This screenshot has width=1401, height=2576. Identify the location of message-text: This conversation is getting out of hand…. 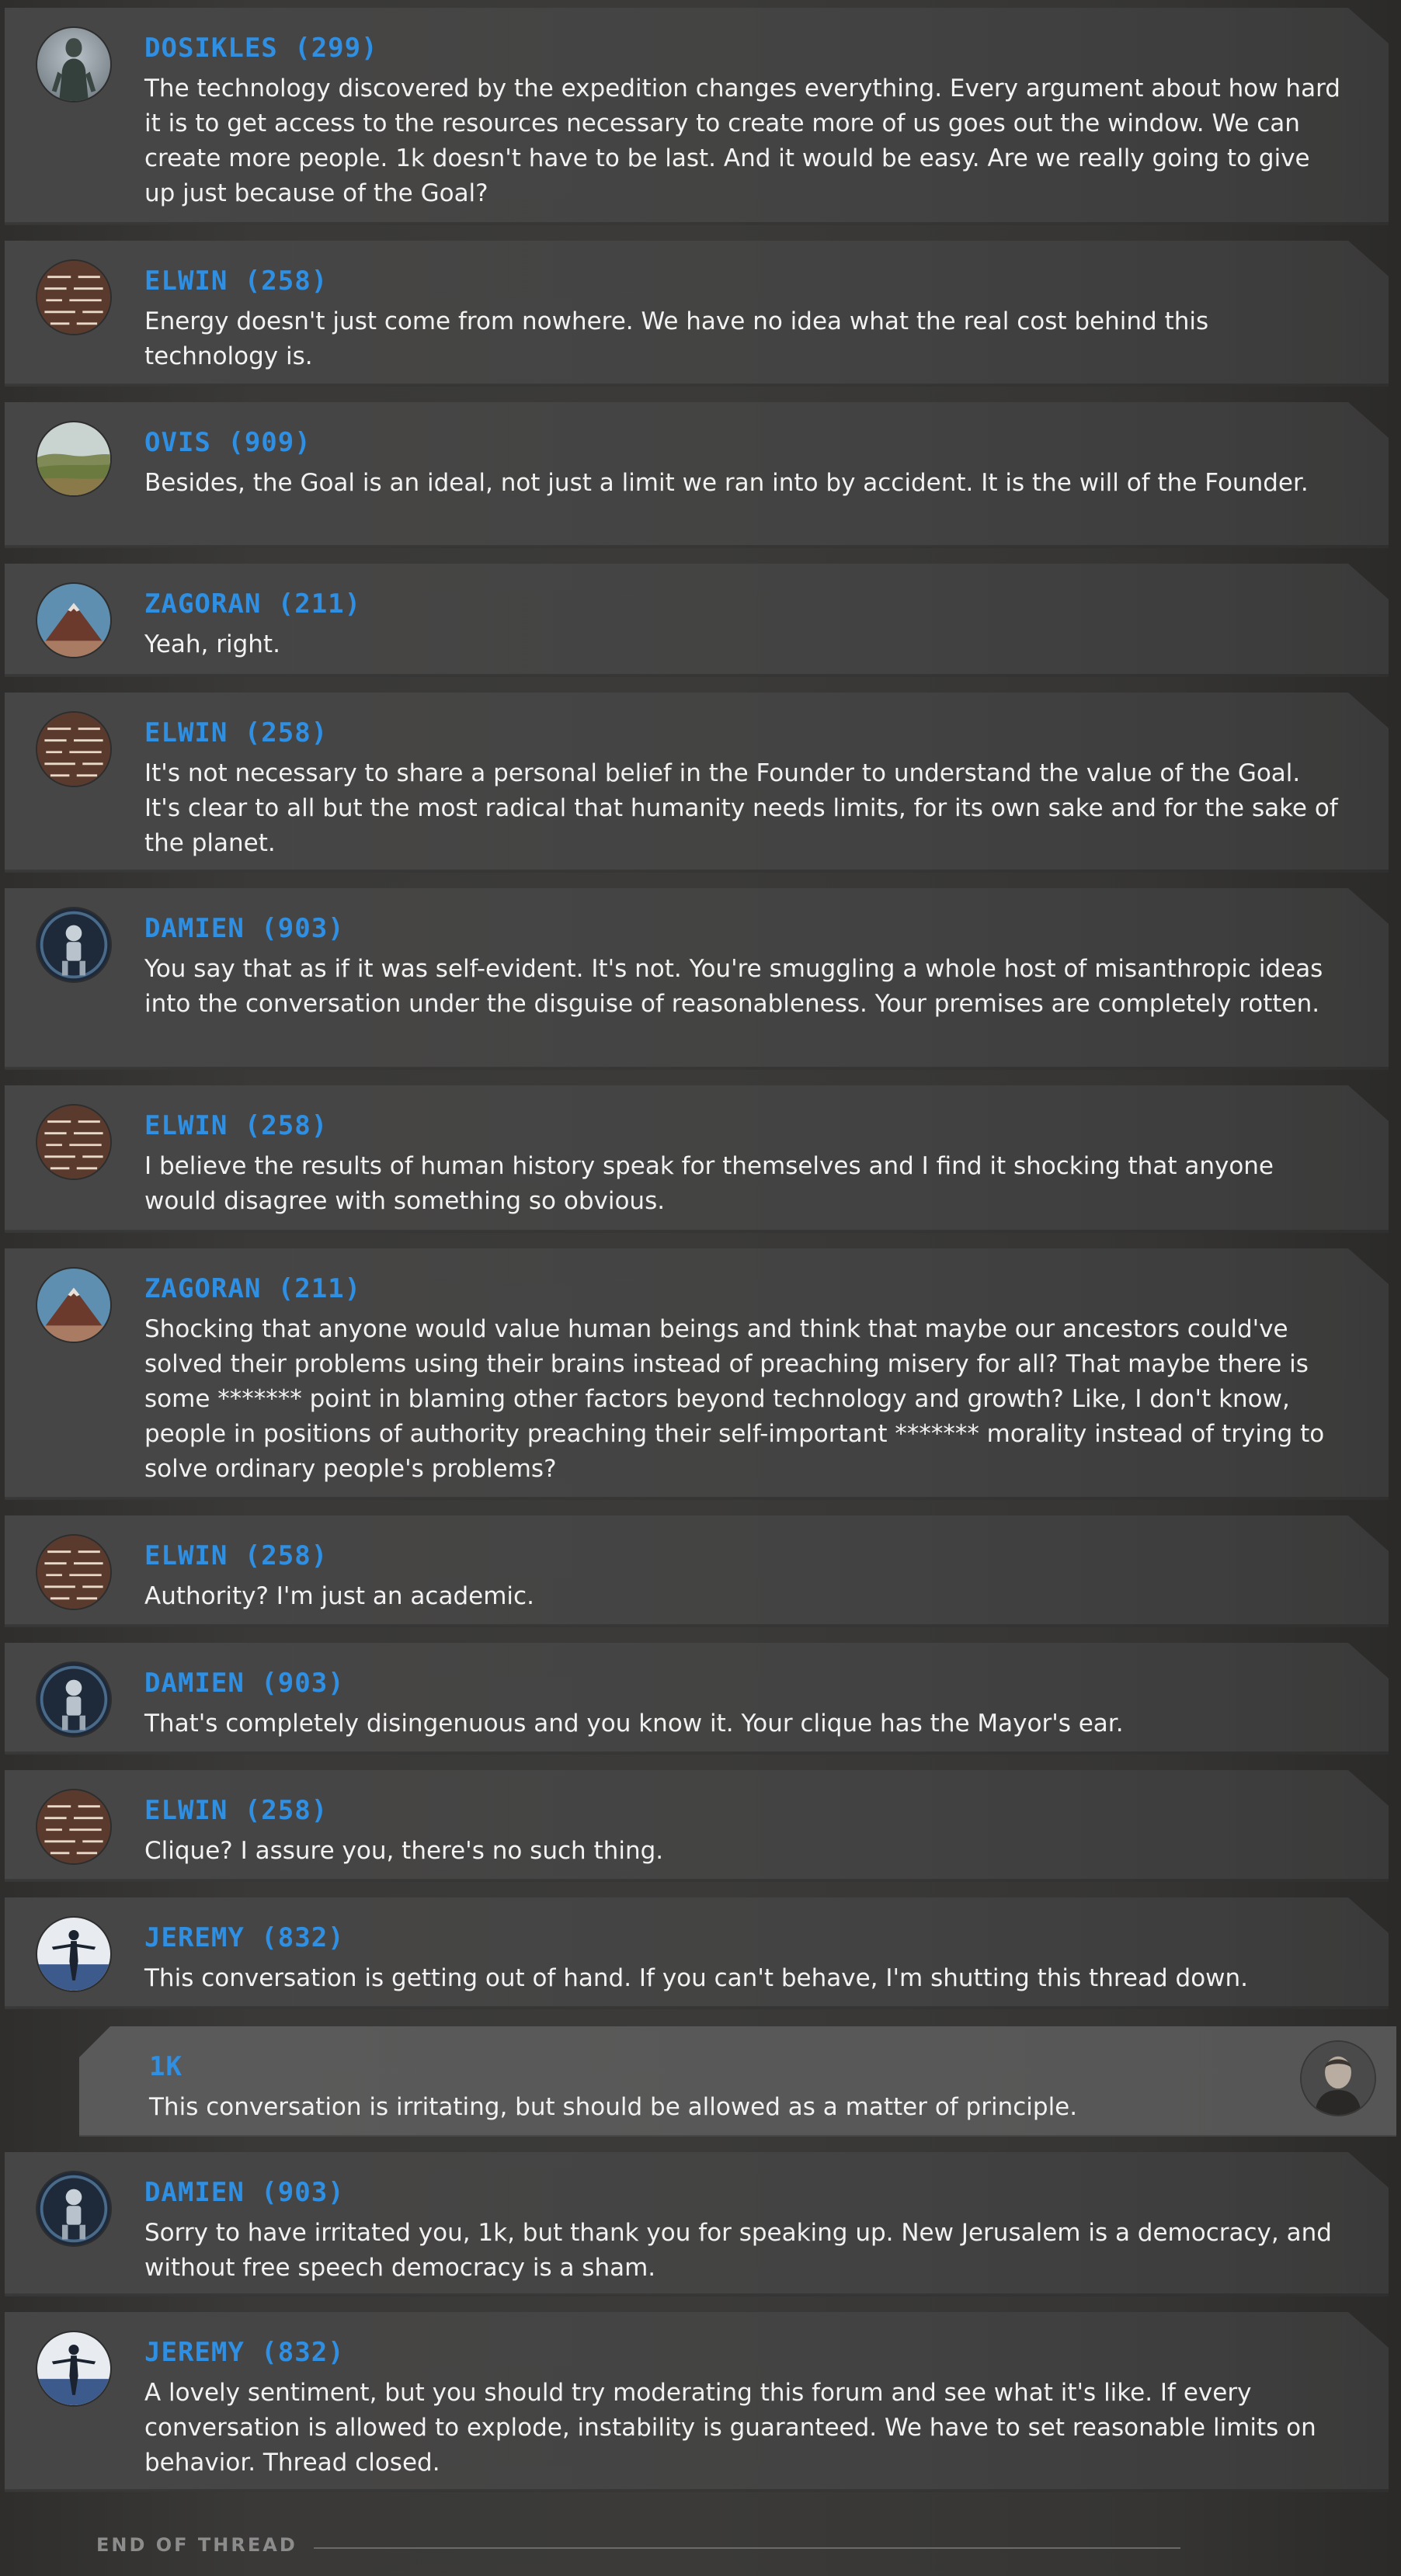
(697, 1978).